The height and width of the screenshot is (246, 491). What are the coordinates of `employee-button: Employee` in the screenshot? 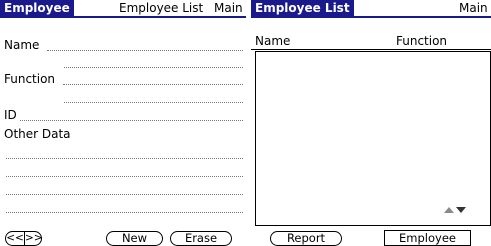 It's located at (427, 238).